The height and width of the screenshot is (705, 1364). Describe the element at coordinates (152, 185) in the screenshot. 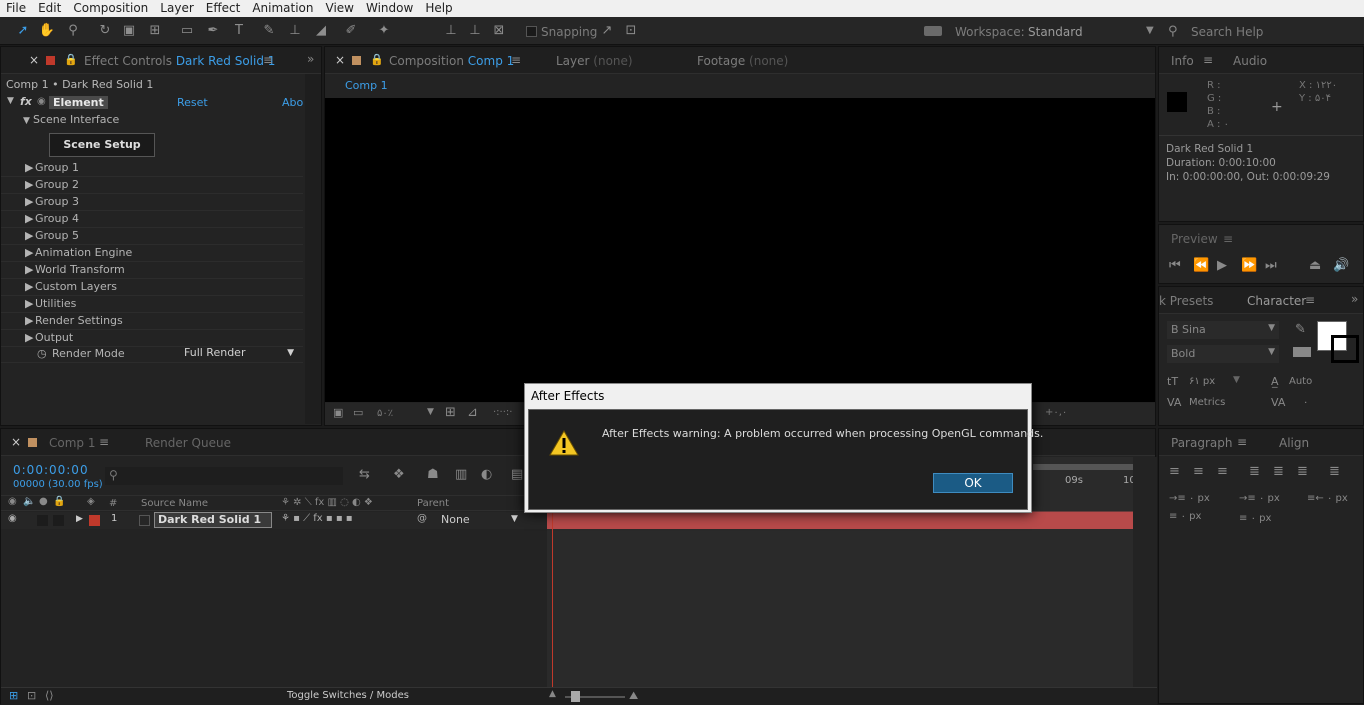

I see `effect-group-row: ▶ Group 2` at that location.